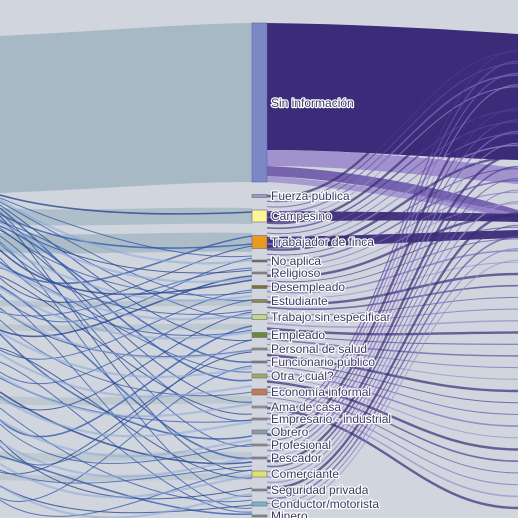  I want to click on node-label-funcionario-publico: Funcionario público, so click(323, 362).